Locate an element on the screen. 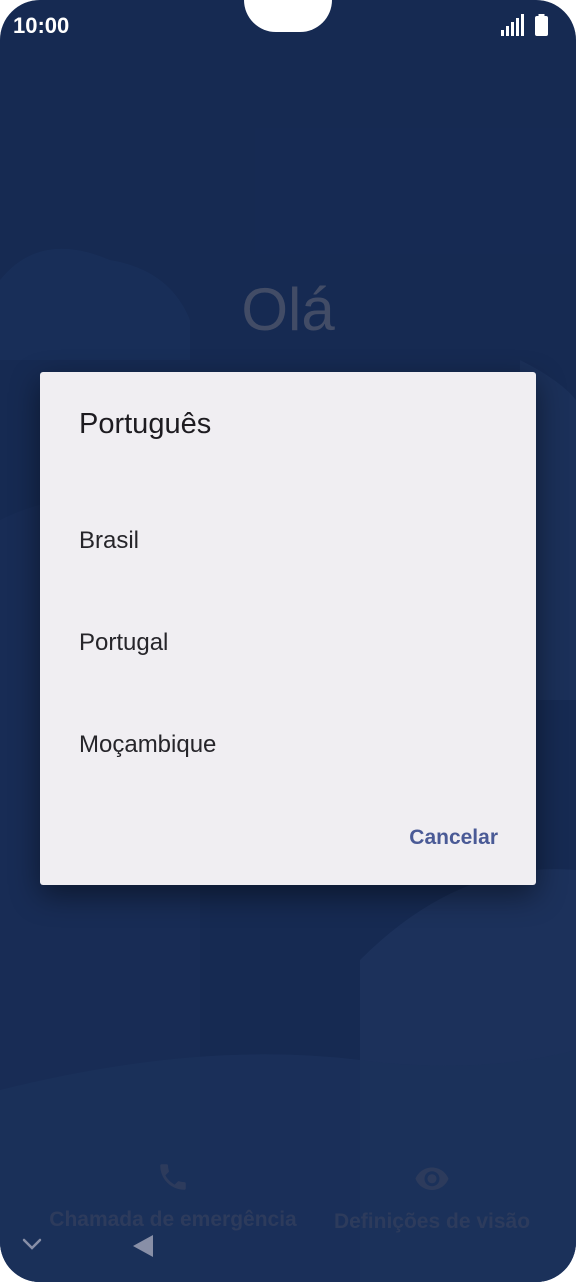  signal-icon is located at coordinates (512, 25).